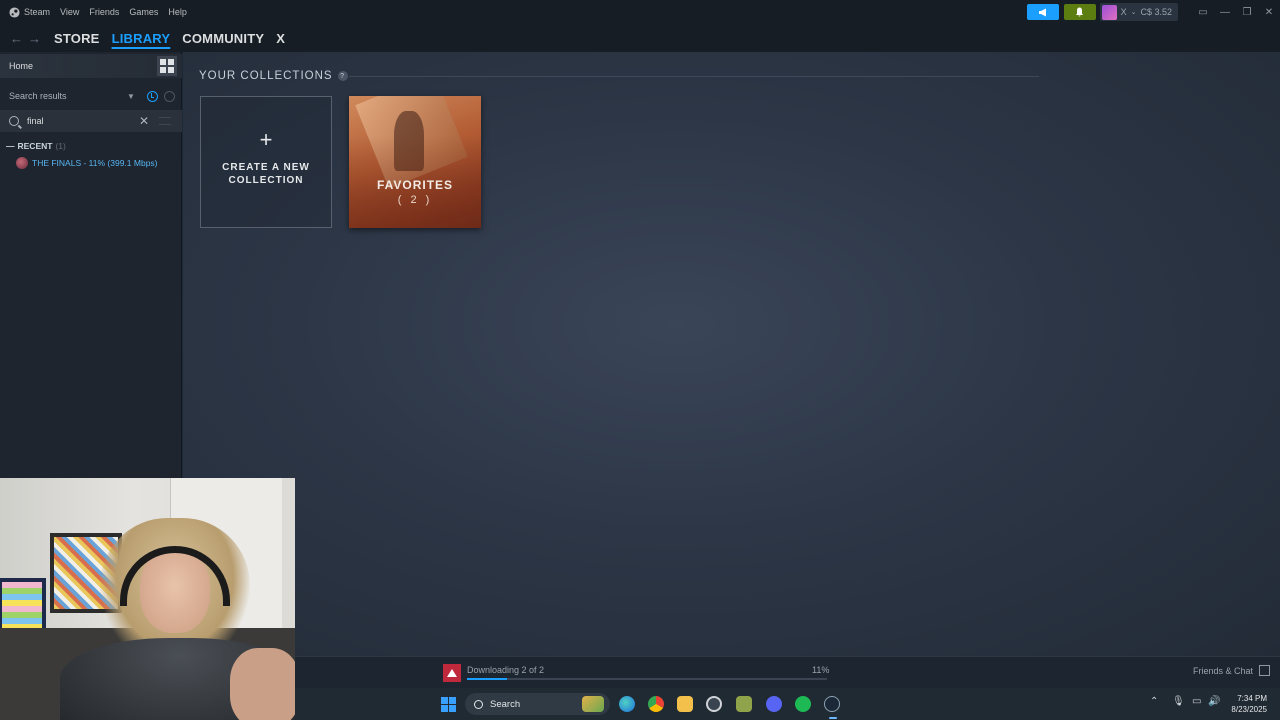 The height and width of the screenshot is (720, 1280). I want to click on windows-start-icon, so click(448, 704).